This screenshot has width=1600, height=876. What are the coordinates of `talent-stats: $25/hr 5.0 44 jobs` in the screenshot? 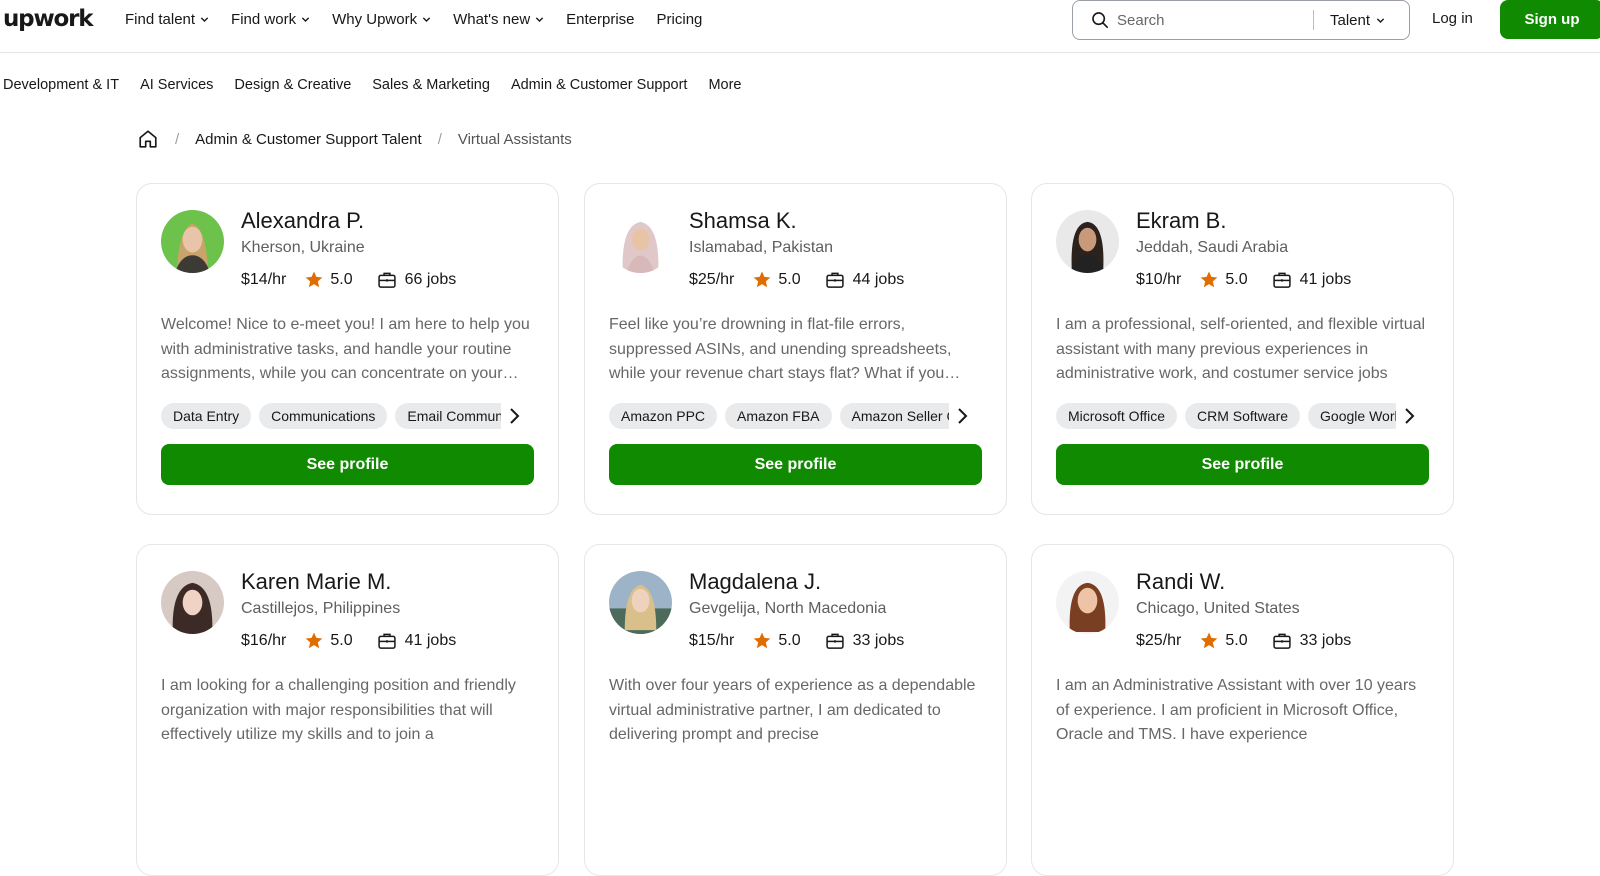 It's located at (796, 280).